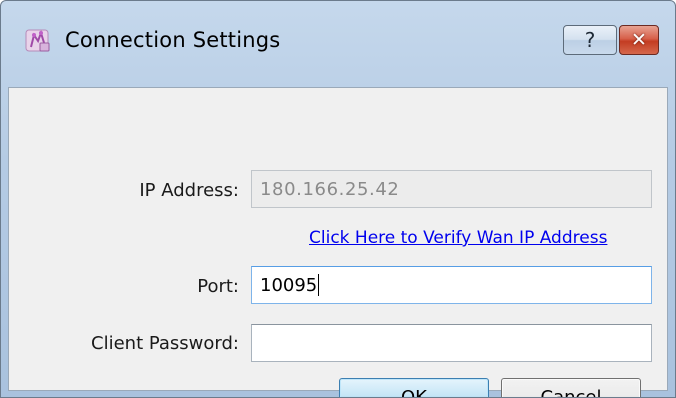  Describe the element at coordinates (319, 285) in the screenshot. I see `text-caret` at that location.